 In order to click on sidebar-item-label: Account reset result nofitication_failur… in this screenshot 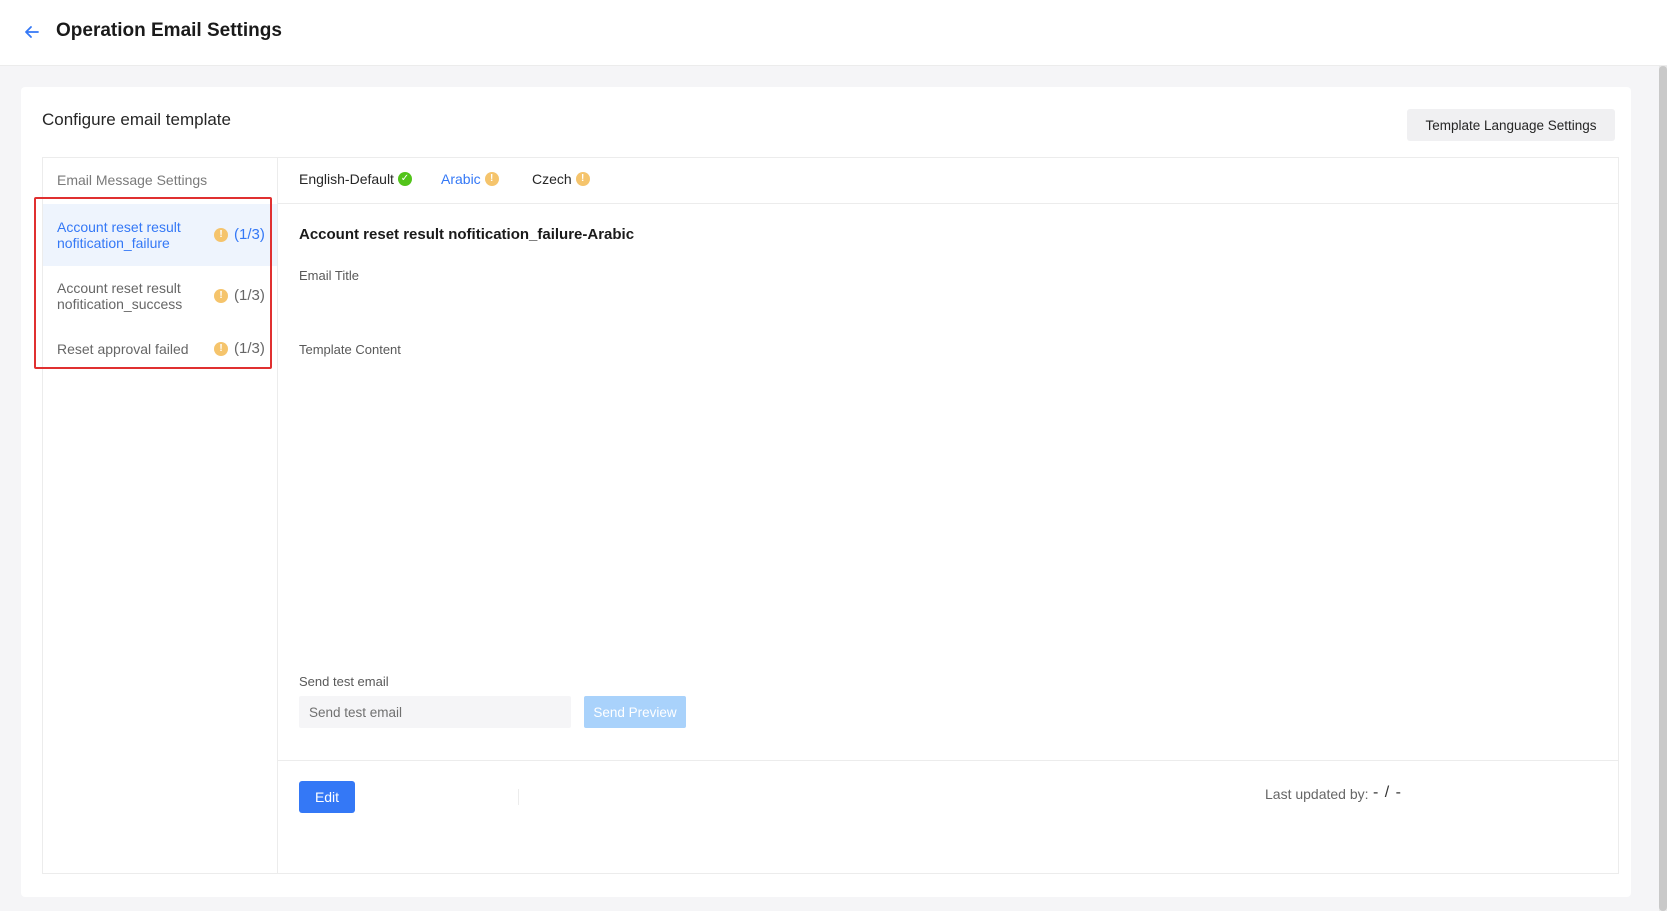, I will do `click(119, 235)`.